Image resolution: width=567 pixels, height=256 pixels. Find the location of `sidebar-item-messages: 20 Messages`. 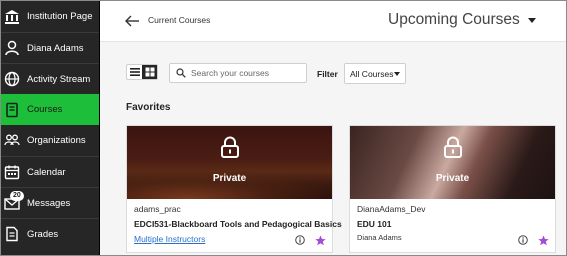

sidebar-item-messages: 20 Messages is located at coordinates (50, 202).